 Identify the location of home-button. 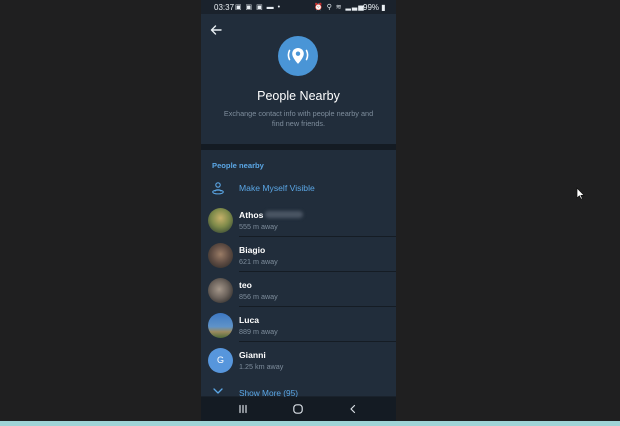
(298, 409).